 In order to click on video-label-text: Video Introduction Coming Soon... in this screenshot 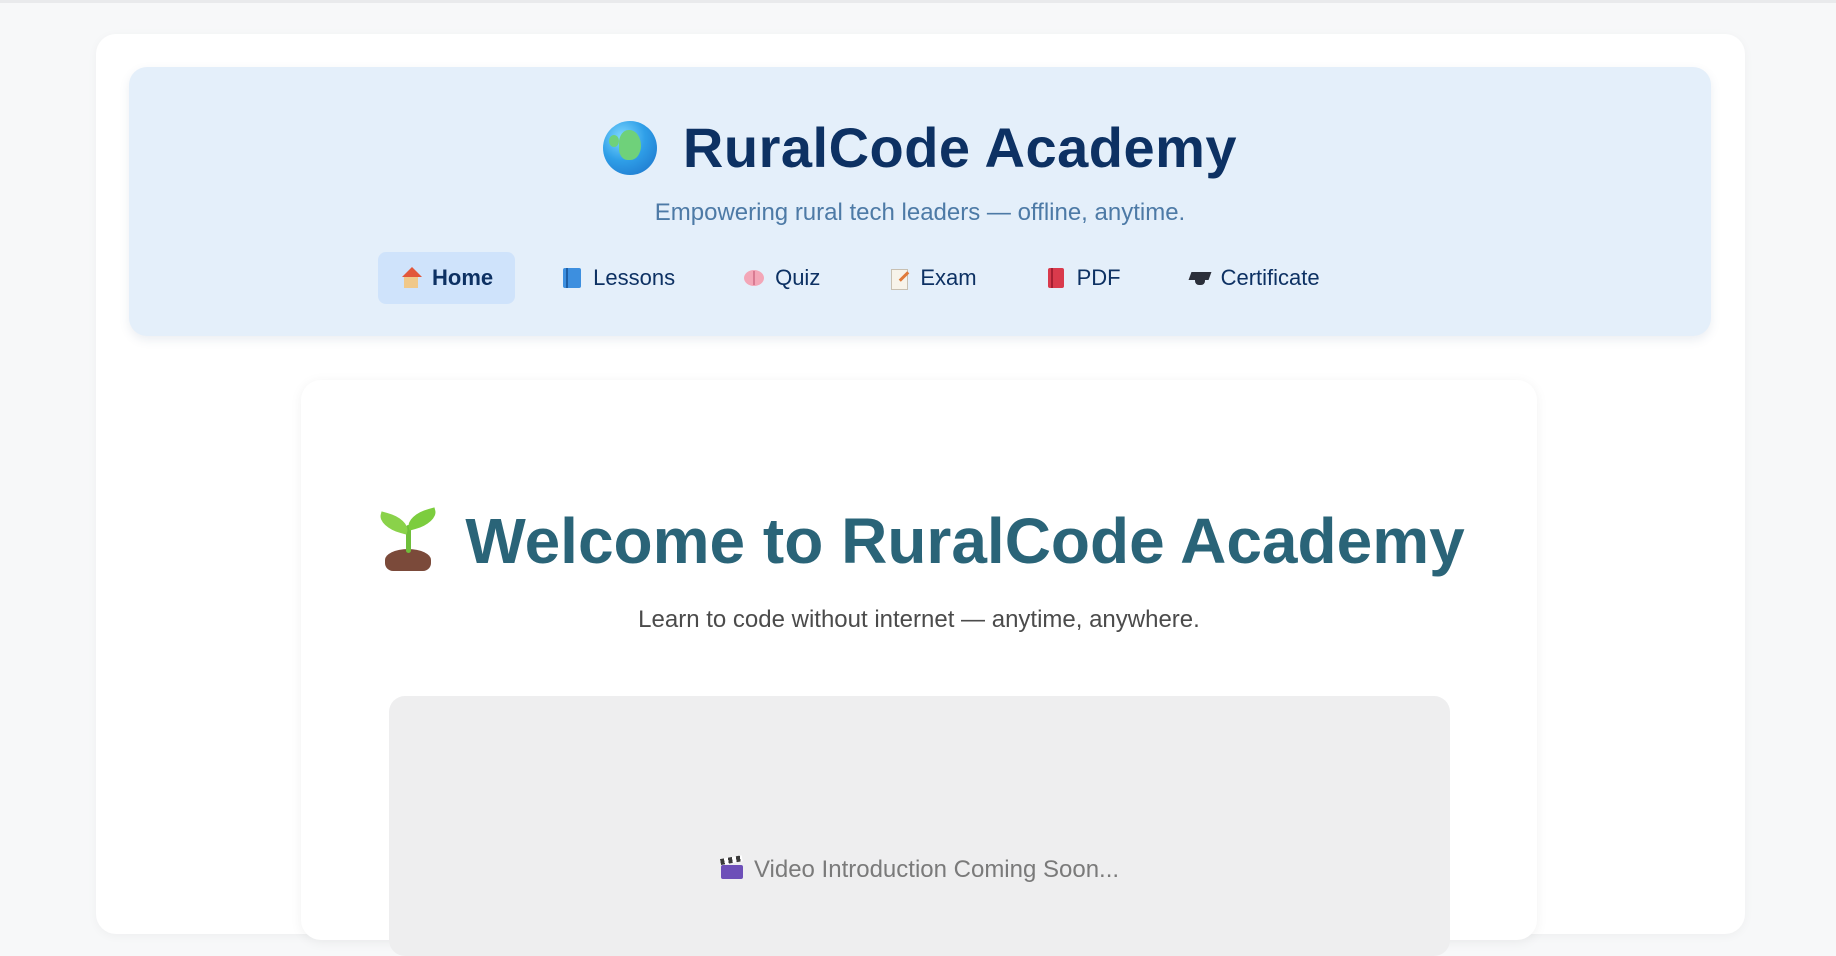, I will do `click(936, 869)`.